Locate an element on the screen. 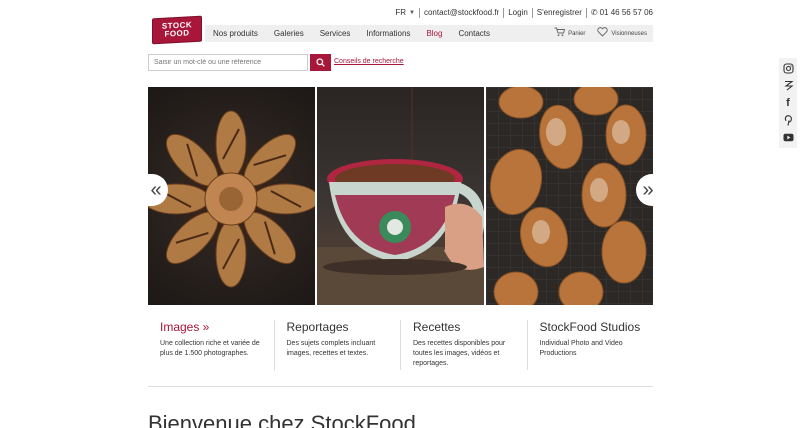 The width and height of the screenshot is (800, 428). language-label: FR is located at coordinates (400, 12).